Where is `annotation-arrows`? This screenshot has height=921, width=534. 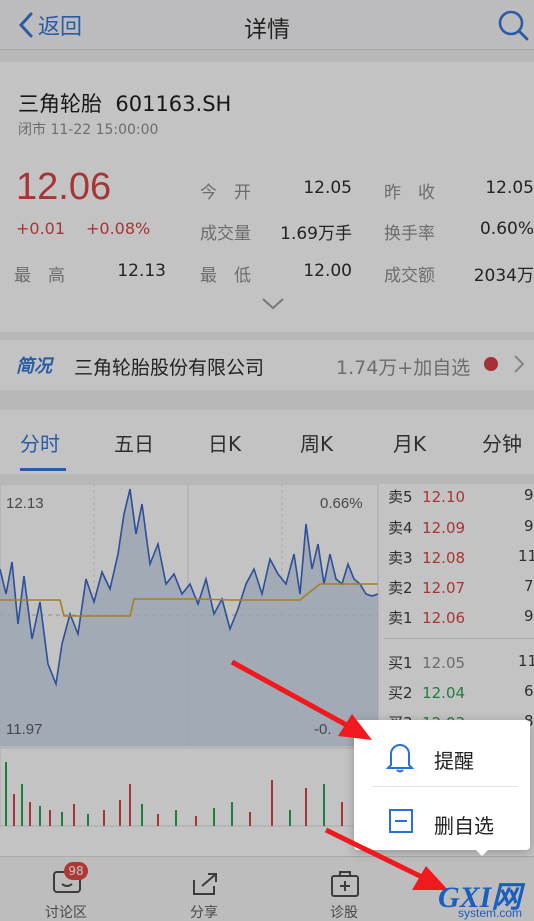
annotation-arrows is located at coordinates (339, 774).